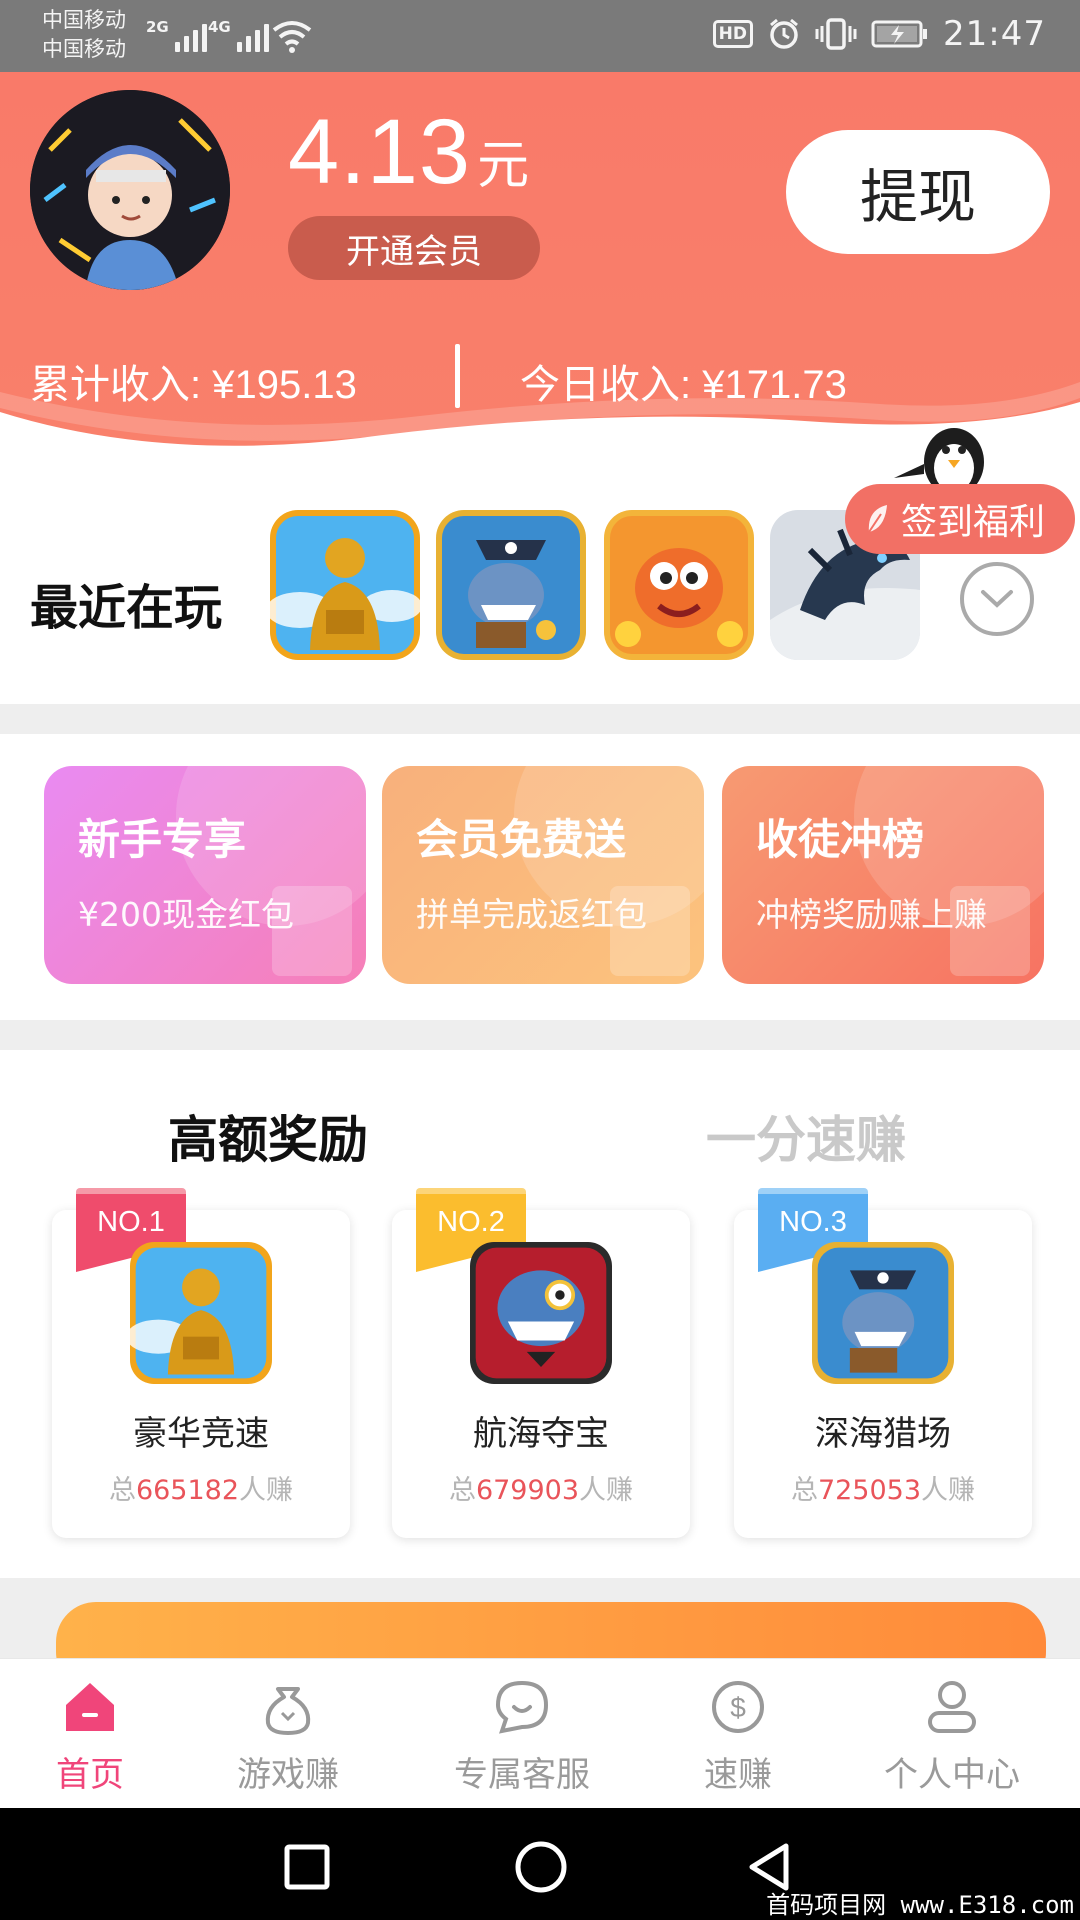  Describe the element at coordinates (883, 875) in the screenshot. I see `promo-card-apprentice-rank: 收徒冲榜 冲榜奖励赚上赚` at that location.